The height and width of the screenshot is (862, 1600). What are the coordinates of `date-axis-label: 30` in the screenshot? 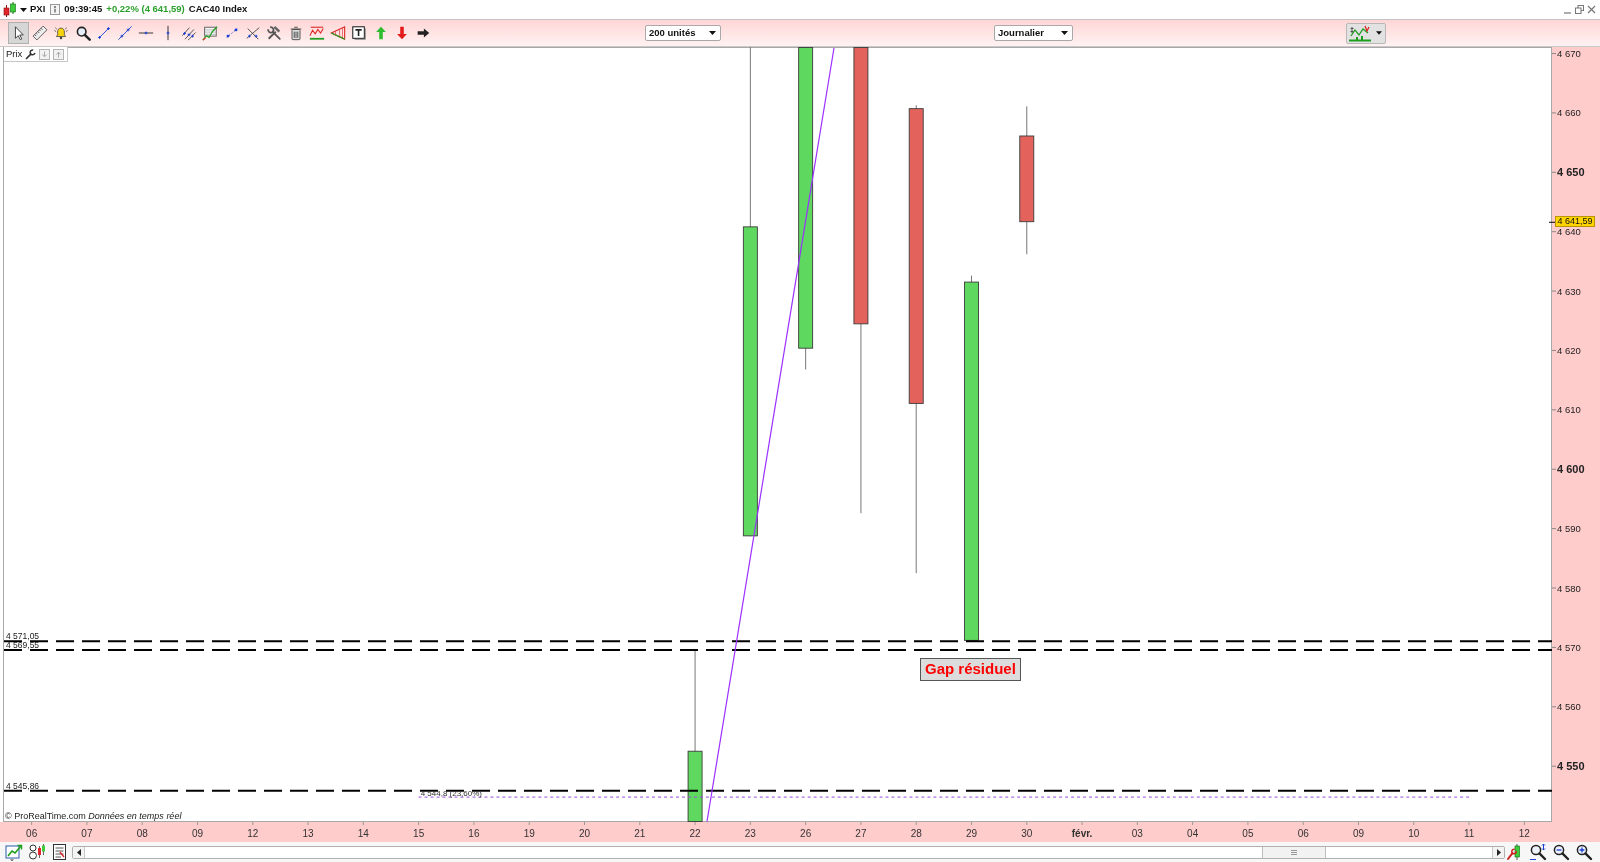 It's located at (1027, 833).